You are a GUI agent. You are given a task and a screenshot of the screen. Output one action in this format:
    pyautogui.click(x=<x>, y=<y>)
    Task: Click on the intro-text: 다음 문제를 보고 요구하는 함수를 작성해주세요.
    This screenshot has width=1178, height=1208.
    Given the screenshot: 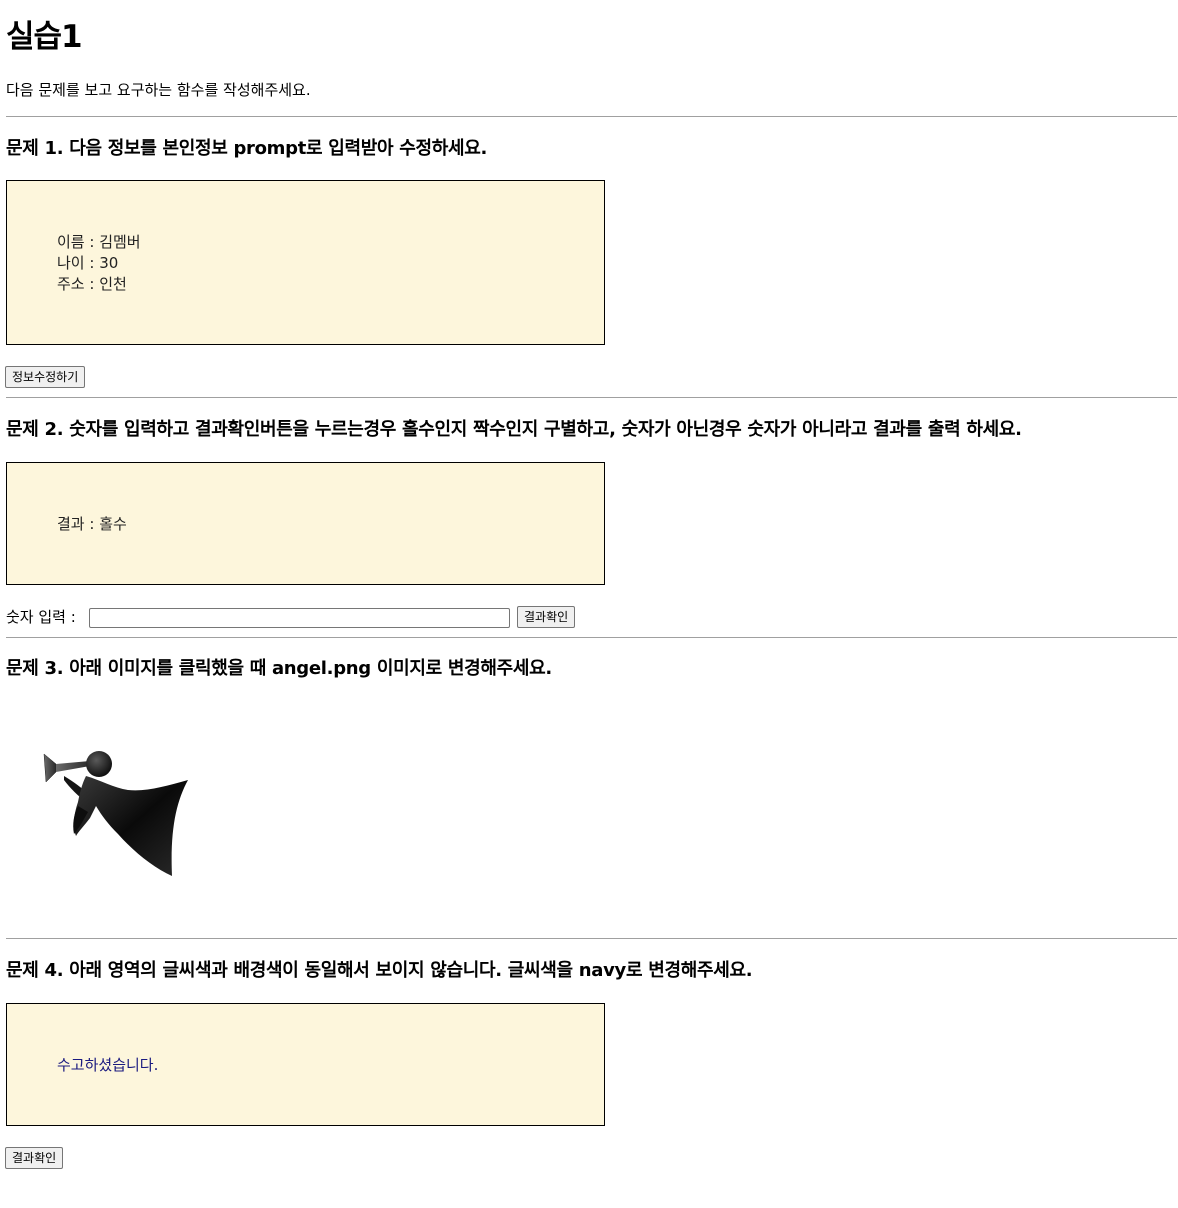 What is the action you would take?
    pyautogui.click(x=158, y=90)
    